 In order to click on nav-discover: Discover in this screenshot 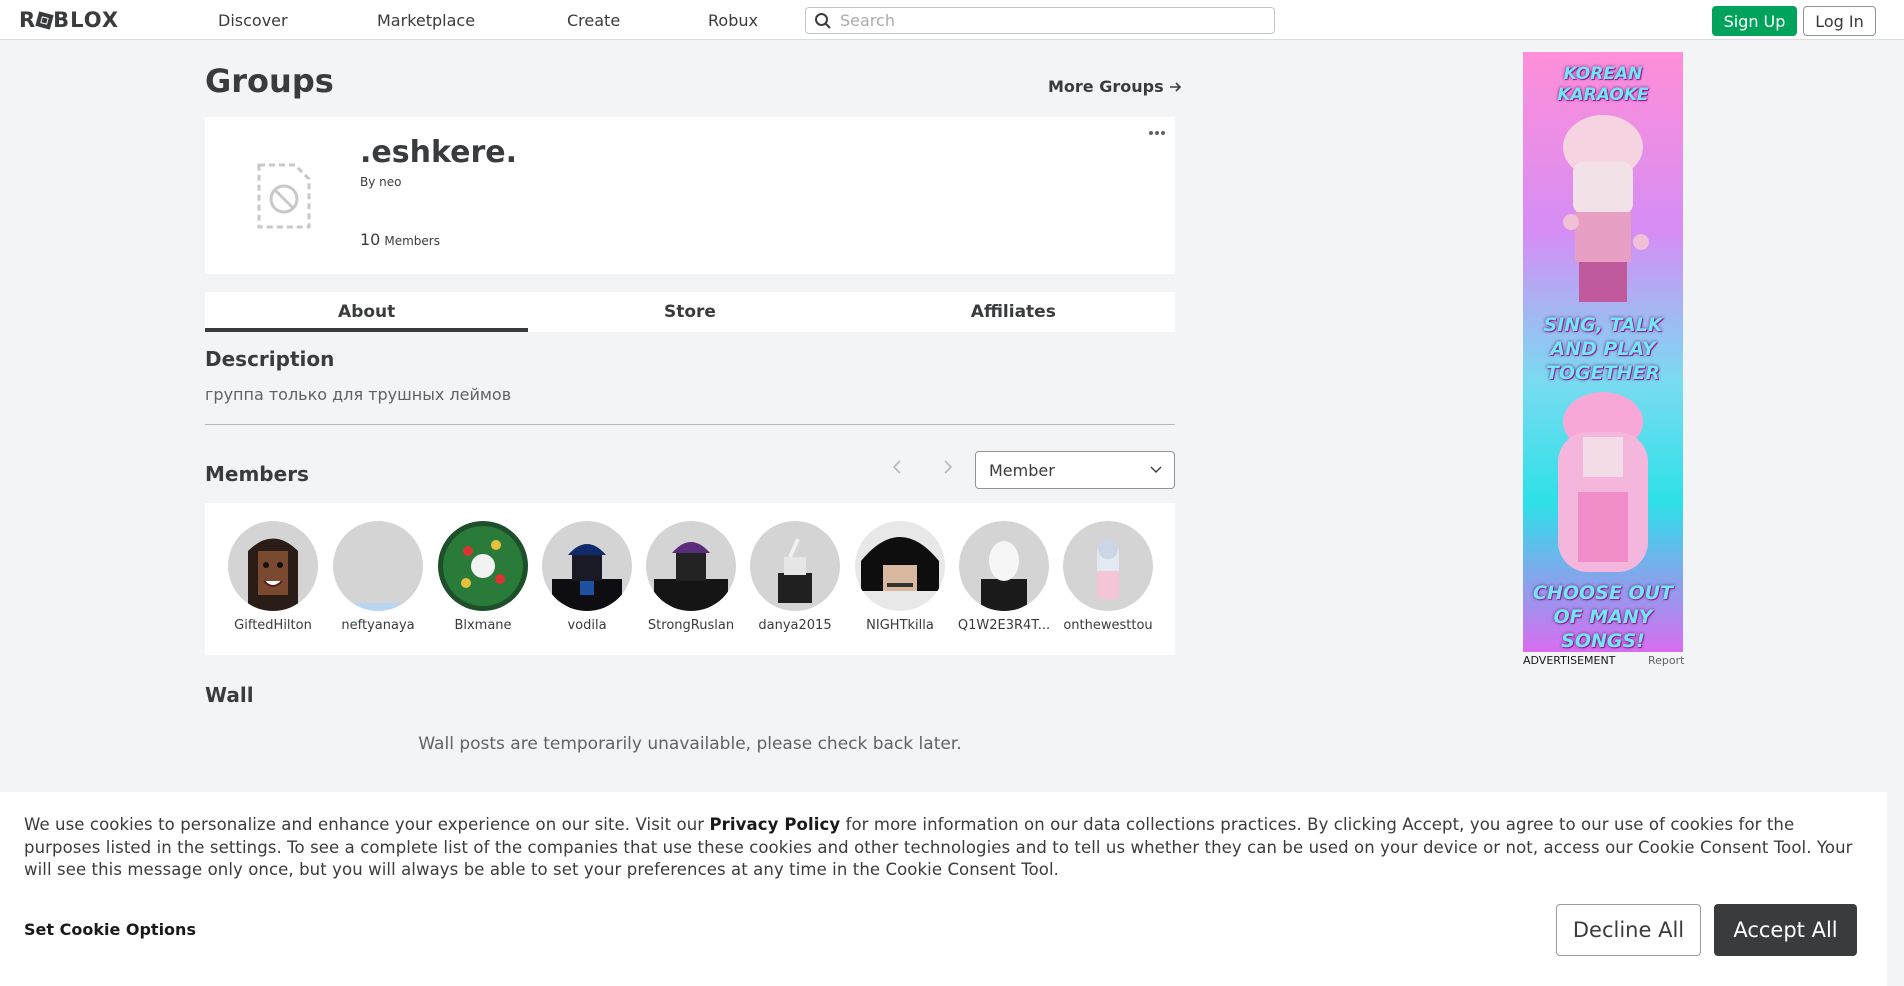, I will do `click(253, 20)`.